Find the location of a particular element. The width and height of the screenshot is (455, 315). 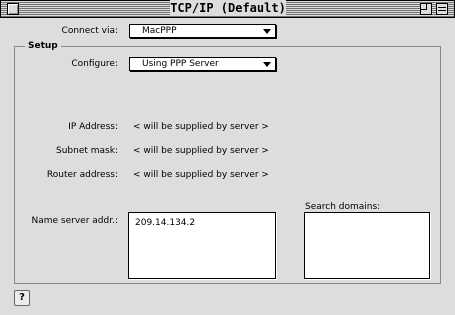

connect-via-popup: MacPPP is located at coordinates (202, 31).